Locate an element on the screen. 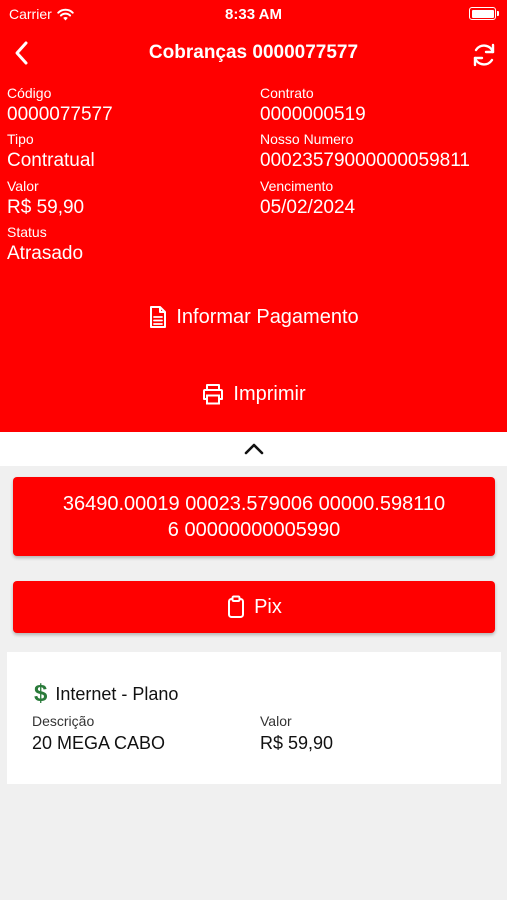  barcode-line-1: 36490.00019 00023.579006 00000.598110 is located at coordinates (254, 504).